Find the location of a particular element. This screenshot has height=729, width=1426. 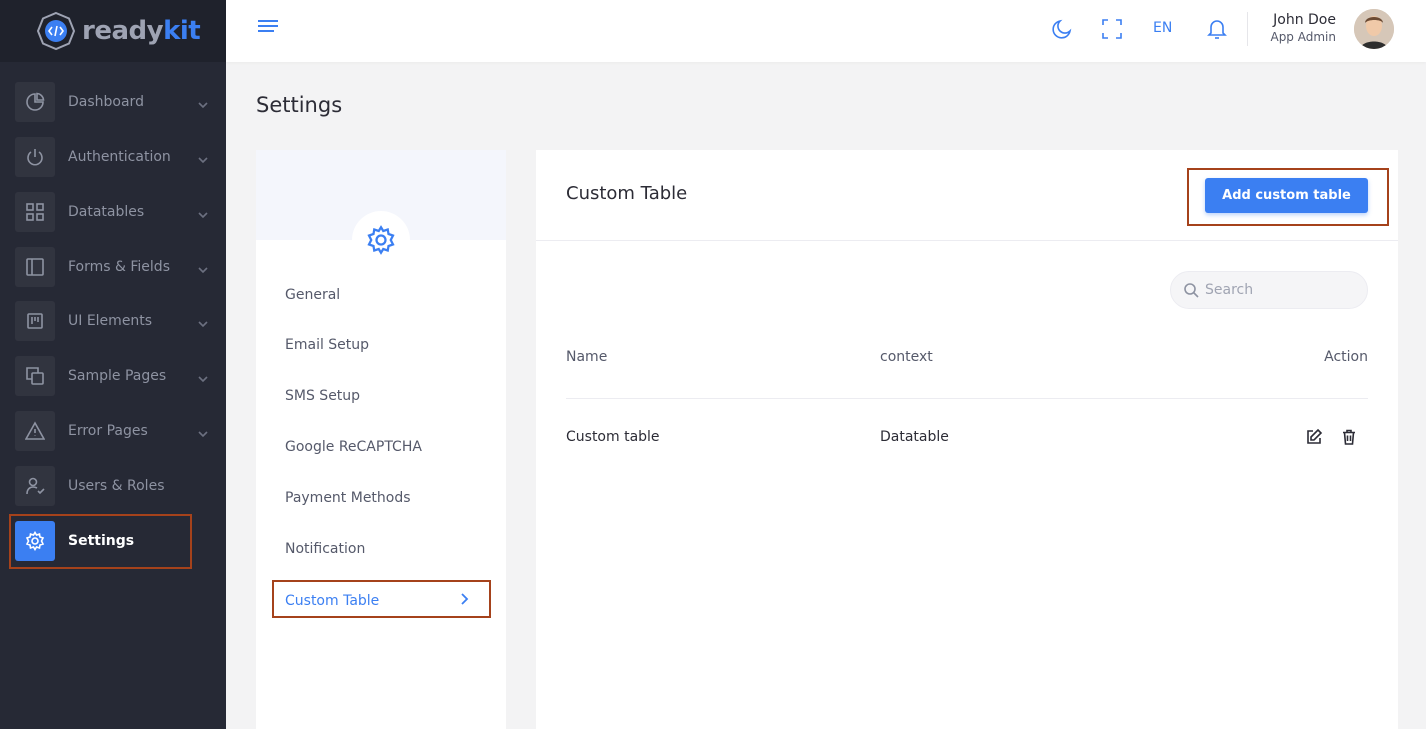

sidebar-item-forms-fields: Forms & Fields is located at coordinates (113, 267).